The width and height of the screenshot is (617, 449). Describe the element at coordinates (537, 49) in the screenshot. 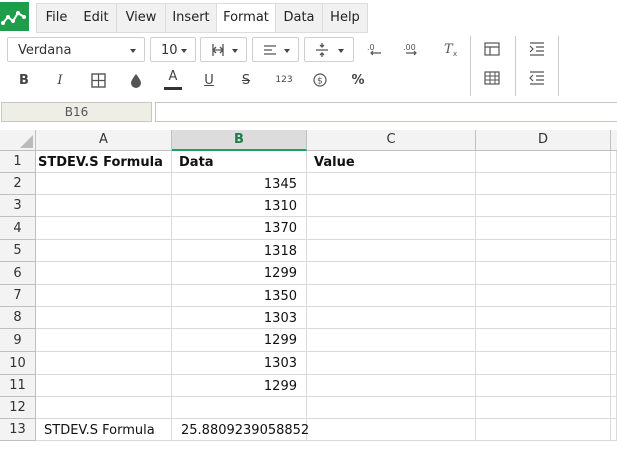

I see `indent-increase-button` at that location.